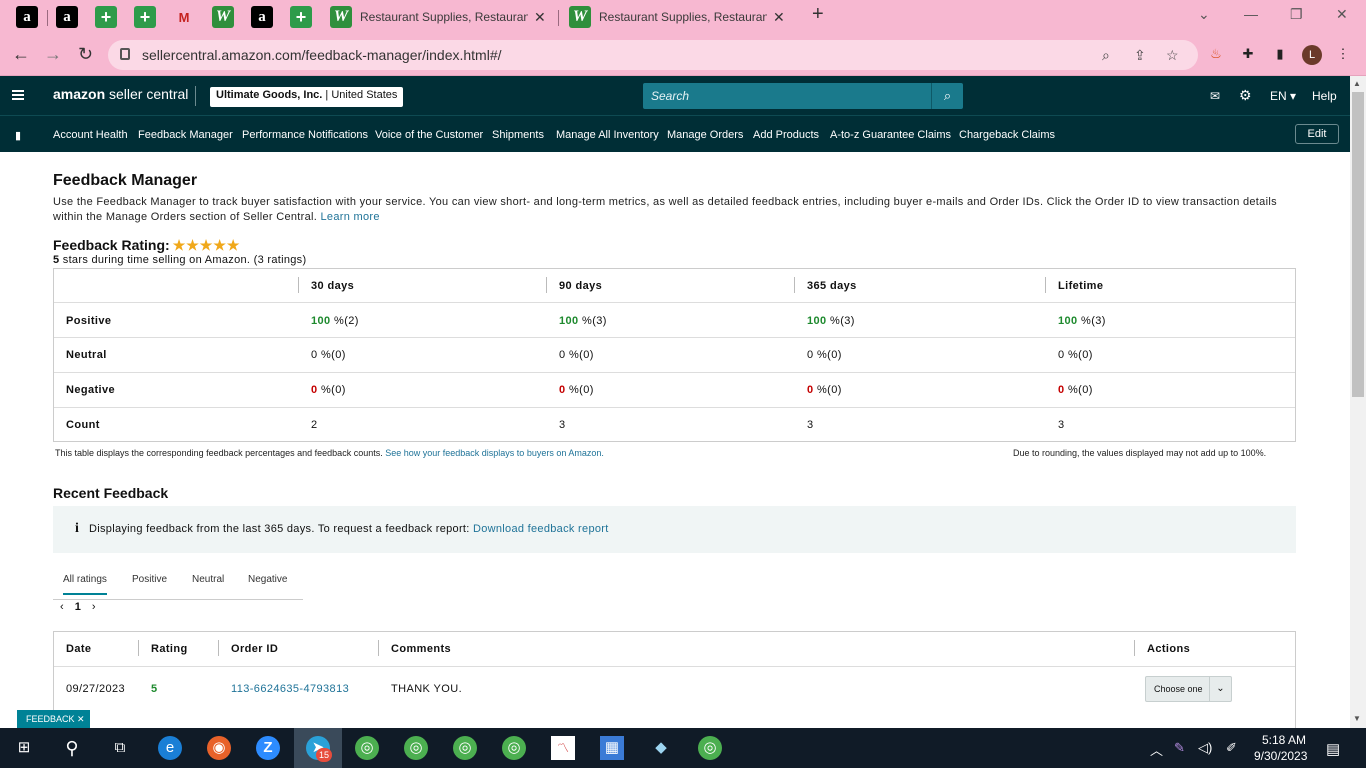 This screenshot has width=1366, height=768. Describe the element at coordinates (1358, 244) in the screenshot. I see `scroll-thumb` at that location.